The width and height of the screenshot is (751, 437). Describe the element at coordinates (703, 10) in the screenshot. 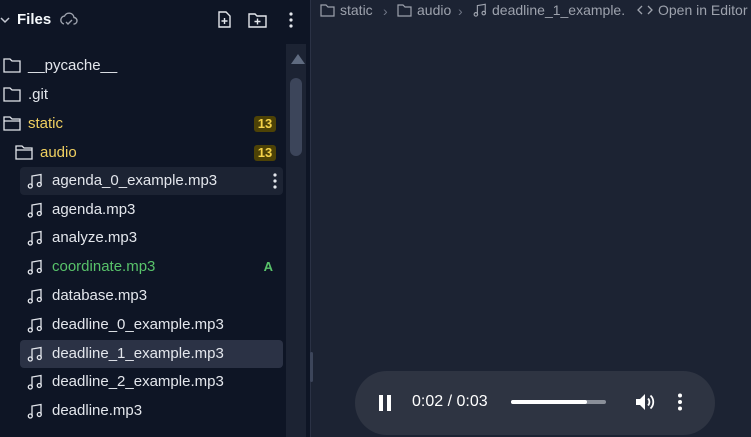

I see `open-in-editor-label: Open in Editor` at that location.